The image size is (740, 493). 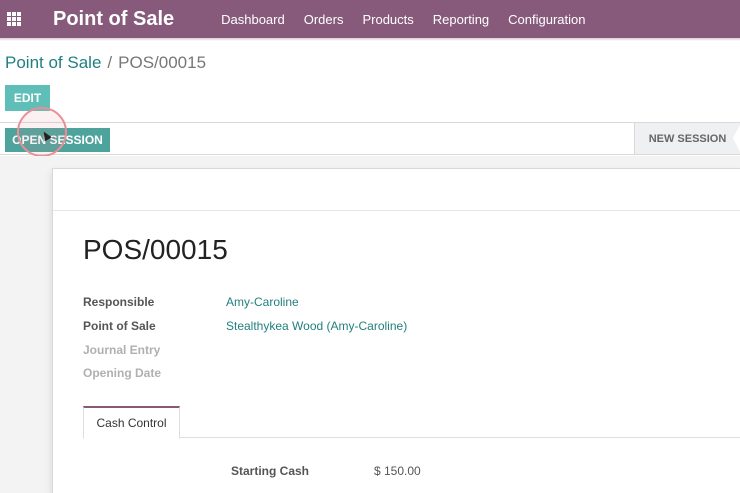 What do you see at coordinates (316, 326) in the screenshot?
I see `field-value-point-of-sale: Stealthykea Wood (Amy-Caroline)` at bounding box center [316, 326].